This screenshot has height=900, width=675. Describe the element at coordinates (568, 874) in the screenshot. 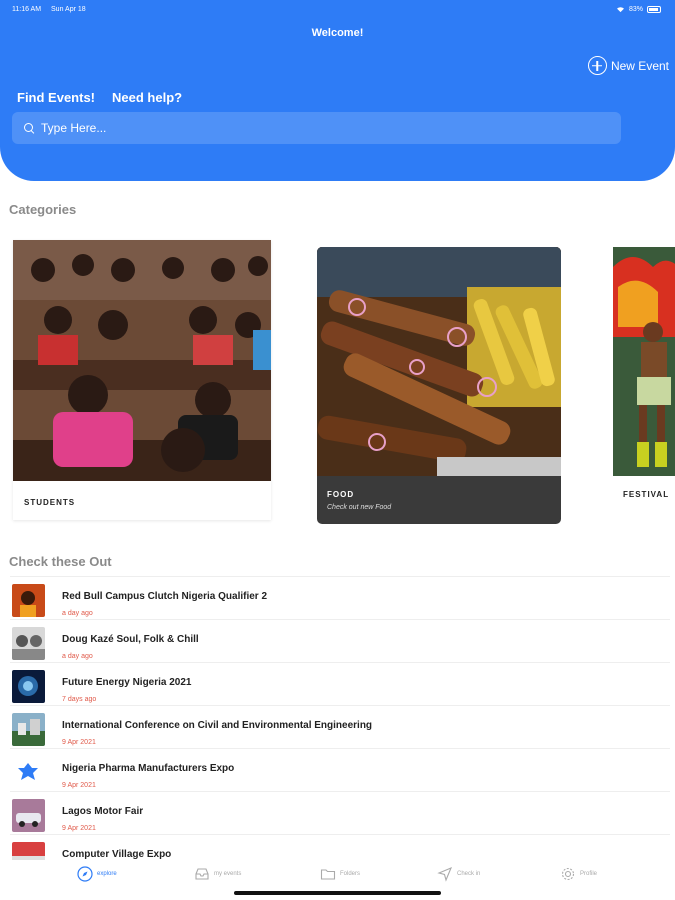

I see `gear-icon` at that location.